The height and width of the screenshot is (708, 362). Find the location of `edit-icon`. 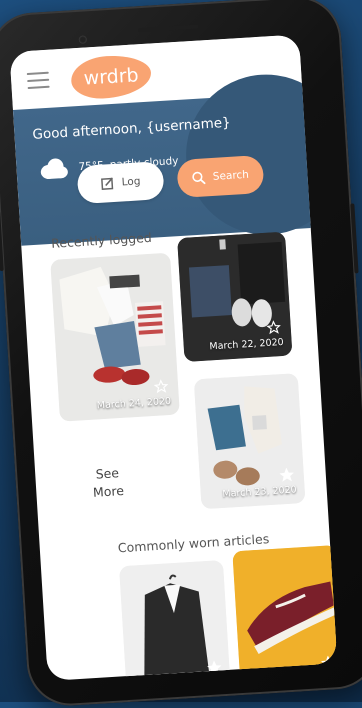

edit-icon is located at coordinates (107, 183).